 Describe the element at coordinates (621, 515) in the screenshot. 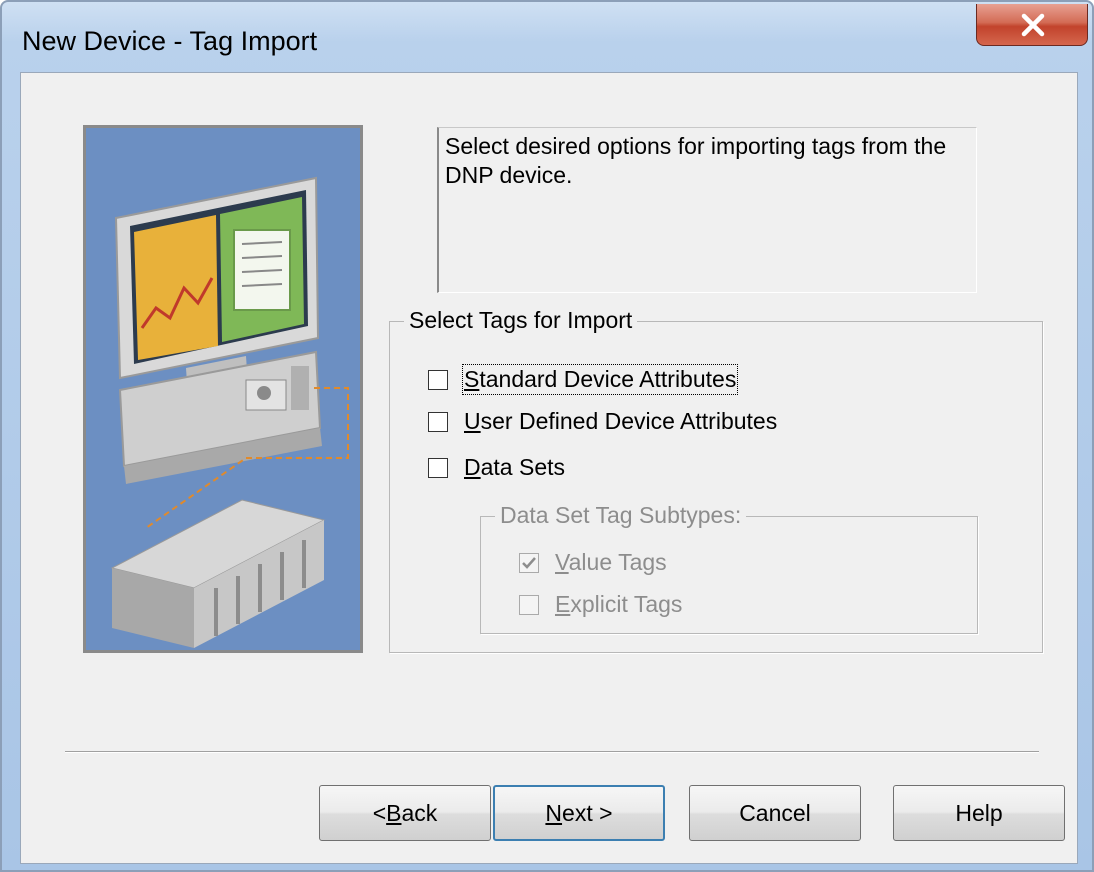

I see `data-set-subtypes-legend: Data Set Tag Subtypes:` at that location.